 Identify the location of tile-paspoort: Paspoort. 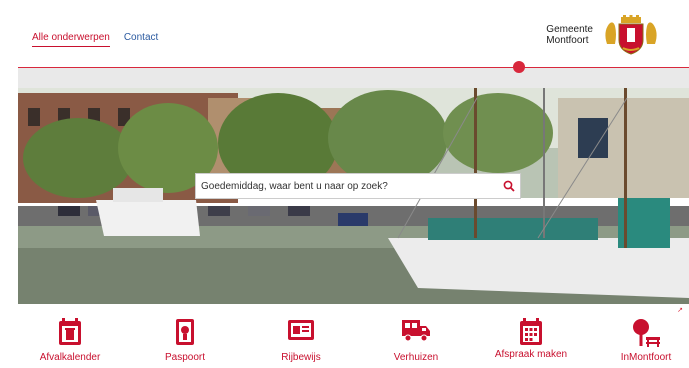
(185, 340).